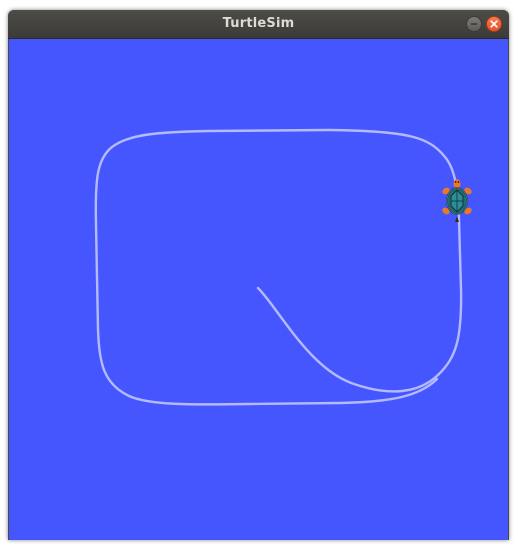 This screenshot has width=518, height=548. I want to click on title-bar: TurtleSim, so click(258, 24).